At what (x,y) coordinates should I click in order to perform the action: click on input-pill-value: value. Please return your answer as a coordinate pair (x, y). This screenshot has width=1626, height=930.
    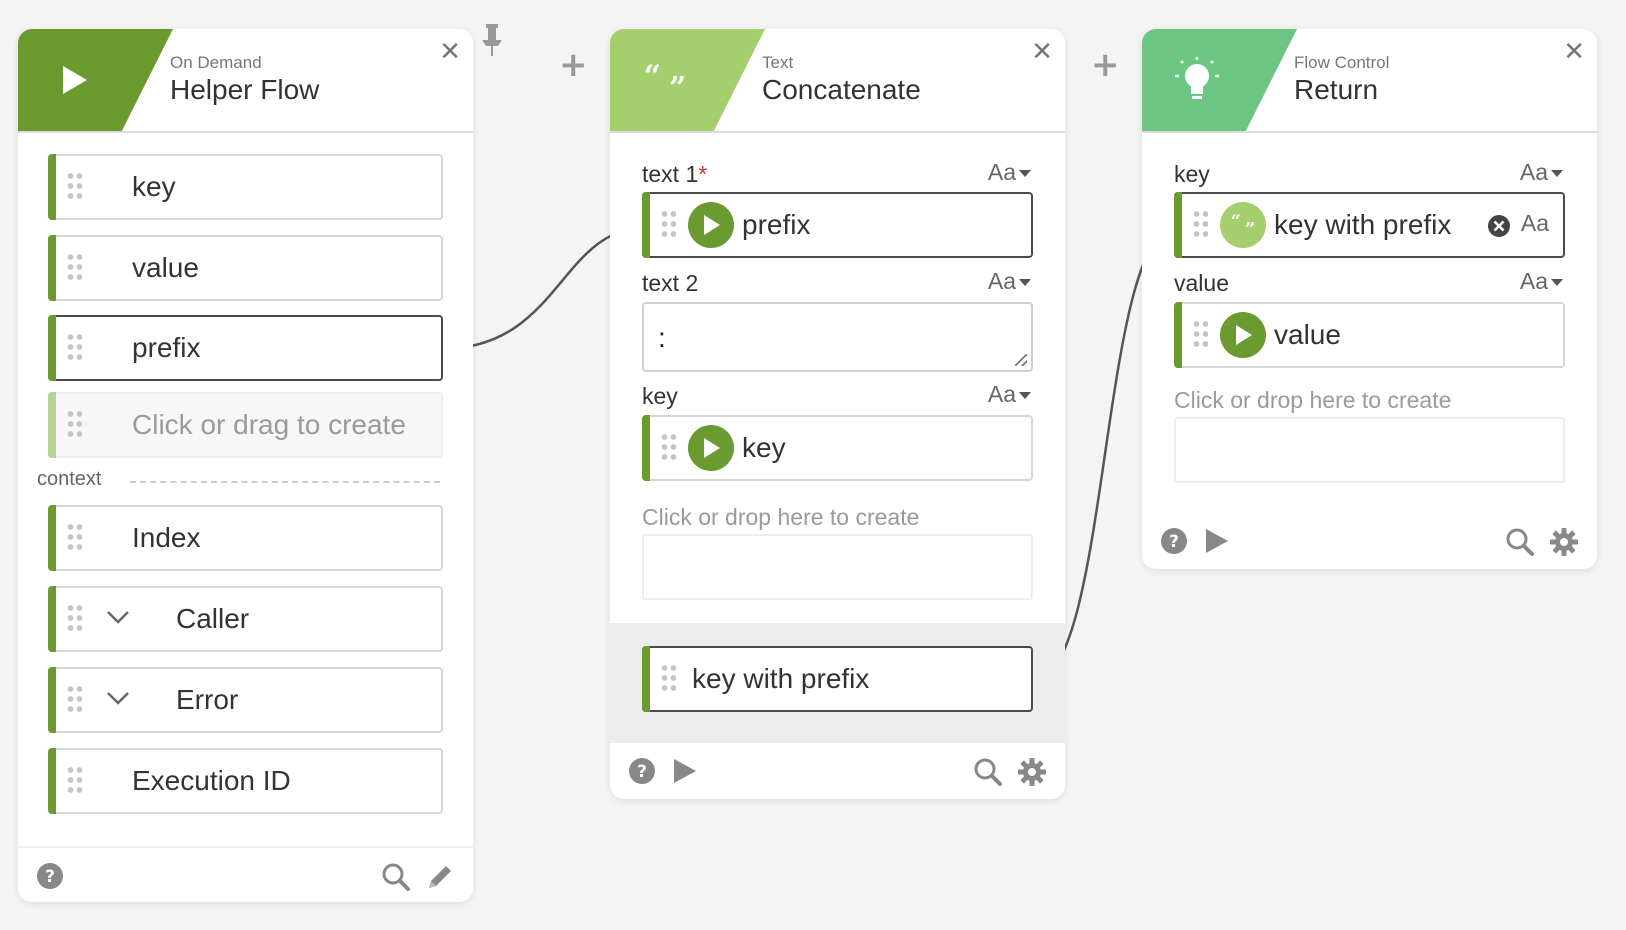
    Looking at the image, I should click on (245, 268).